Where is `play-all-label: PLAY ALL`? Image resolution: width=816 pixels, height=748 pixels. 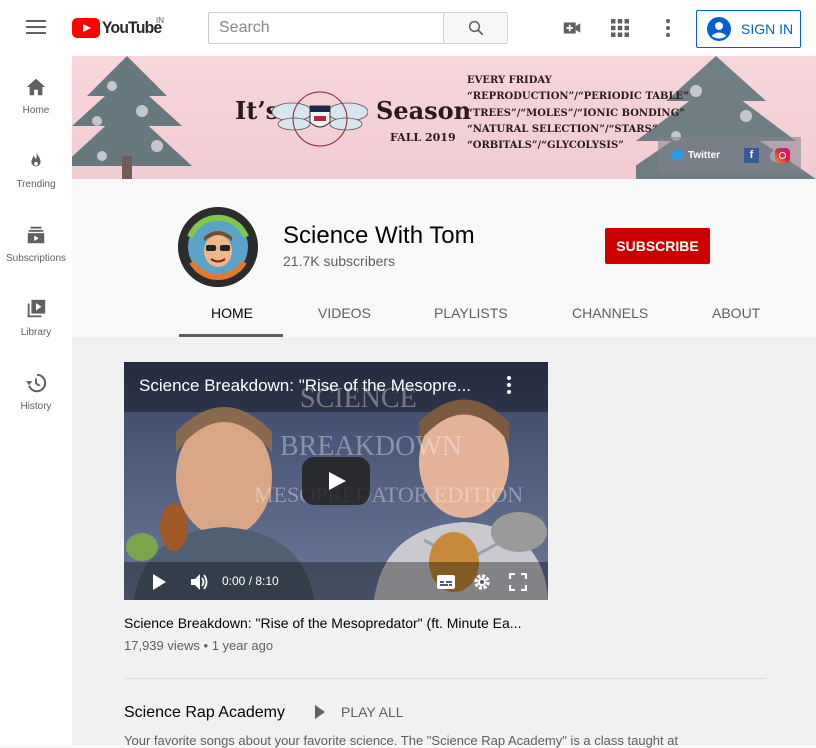 play-all-label: PLAY ALL is located at coordinates (372, 712).